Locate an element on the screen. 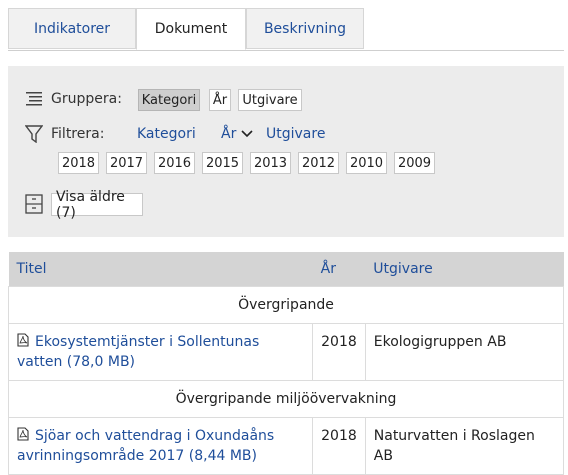 Image resolution: width=568 pixels, height=475 pixels. tab-bar: Indikatorer Dokument Beskrivning is located at coordinates (286, 29).